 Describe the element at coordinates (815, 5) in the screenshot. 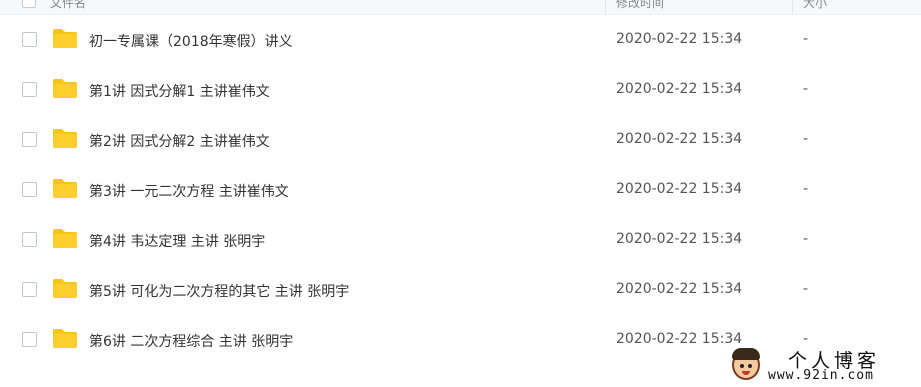

I see `column-header-size: 大小` at that location.